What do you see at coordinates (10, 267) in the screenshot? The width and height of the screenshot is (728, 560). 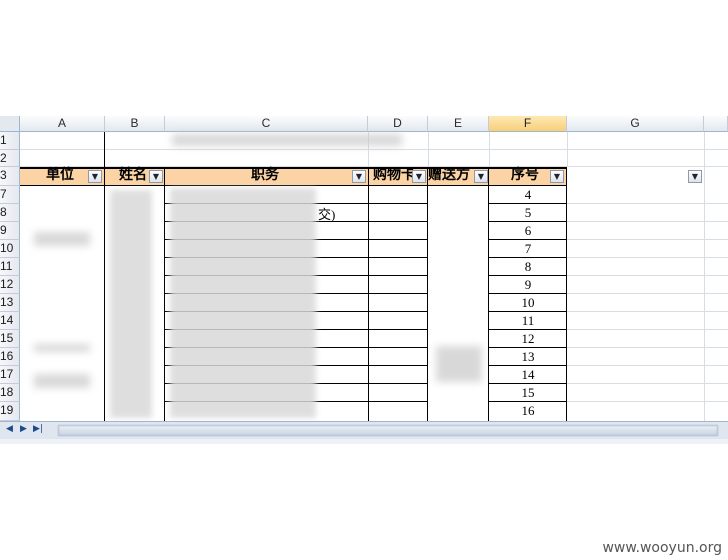 I see `row-header-11: 11` at bounding box center [10, 267].